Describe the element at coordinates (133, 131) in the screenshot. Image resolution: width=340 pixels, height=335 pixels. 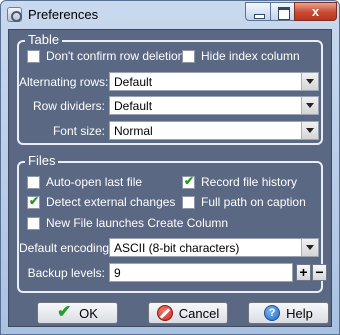
I see `font-size-value: Normal` at that location.